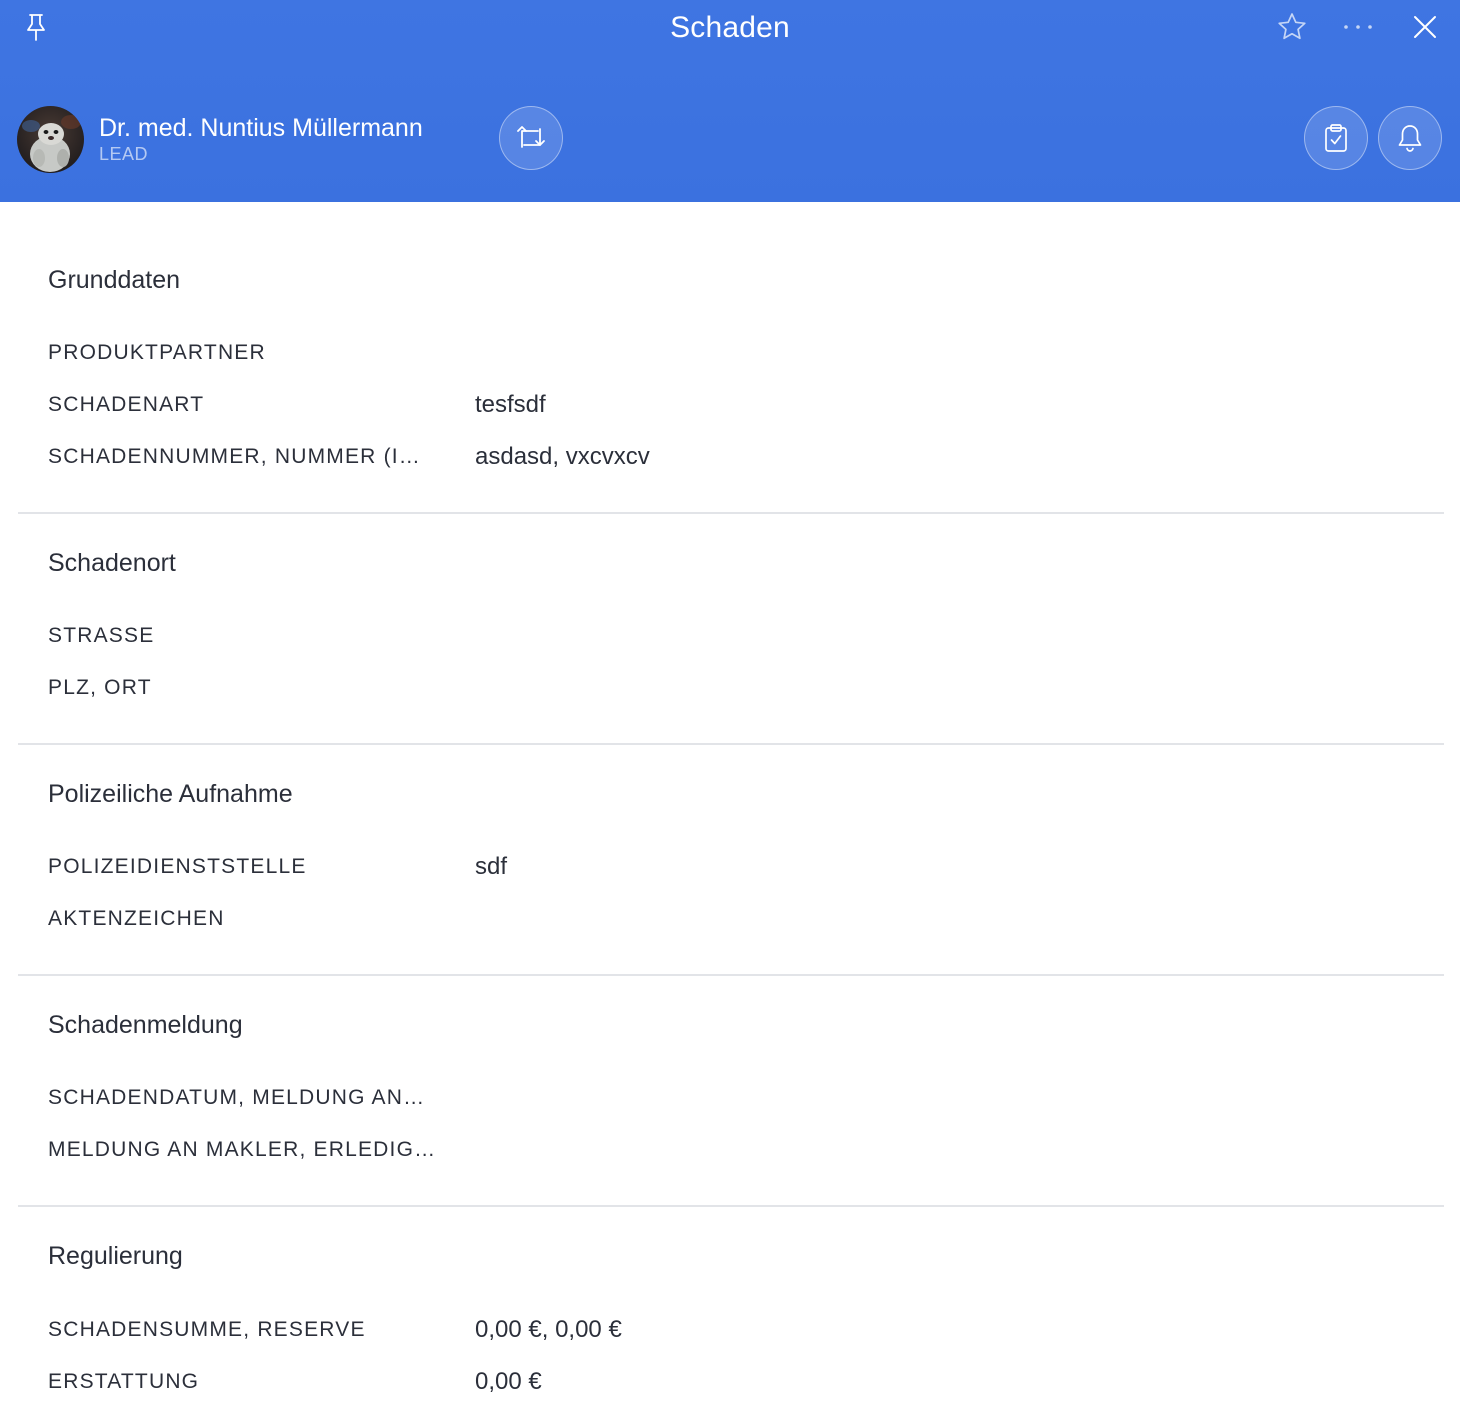 This screenshot has width=1460, height=1417. Describe the element at coordinates (100, 687) in the screenshot. I see `field-label: PLZ, ORT` at that location.